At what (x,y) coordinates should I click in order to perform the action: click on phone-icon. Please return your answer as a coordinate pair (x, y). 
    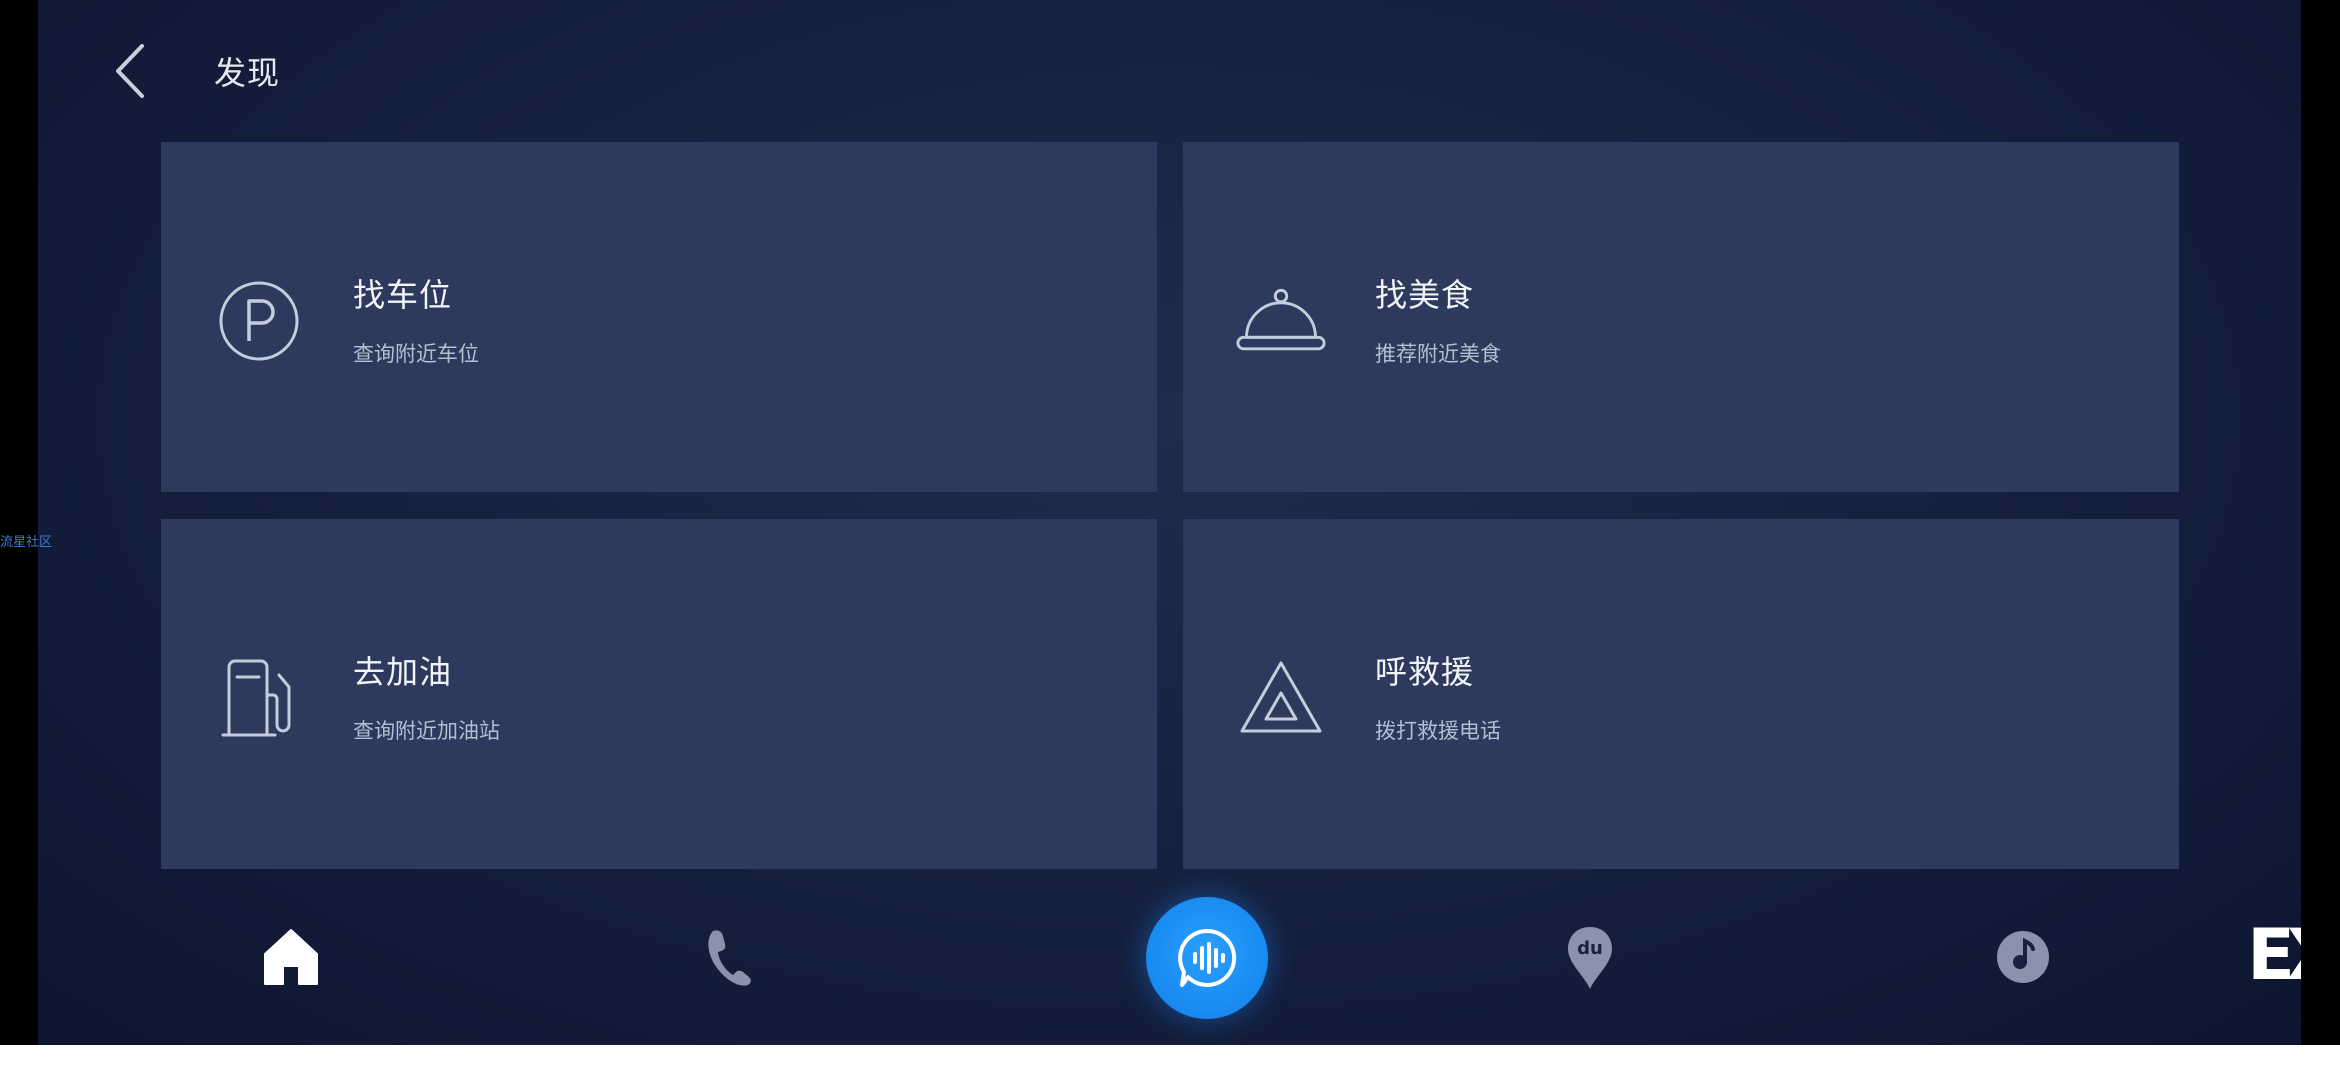
    Looking at the image, I should click on (729, 958).